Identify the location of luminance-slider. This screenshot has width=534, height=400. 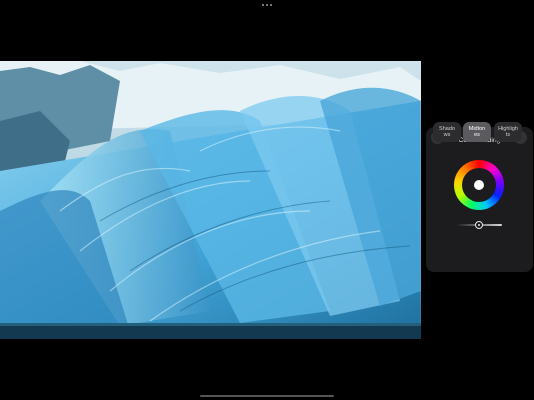
(479, 225).